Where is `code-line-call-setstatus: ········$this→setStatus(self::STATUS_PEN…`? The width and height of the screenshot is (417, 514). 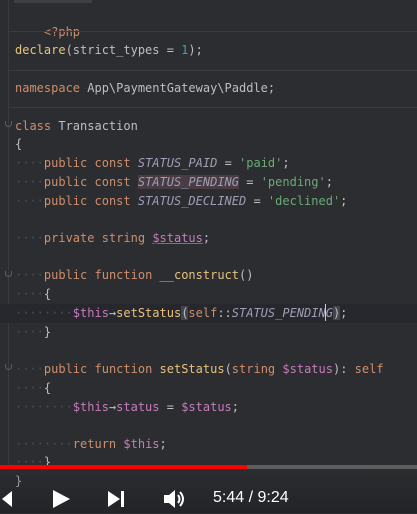 code-line-call-setstatus: ········$this→setStatus(self::STATUS_PEN… is located at coordinates (181, 313).